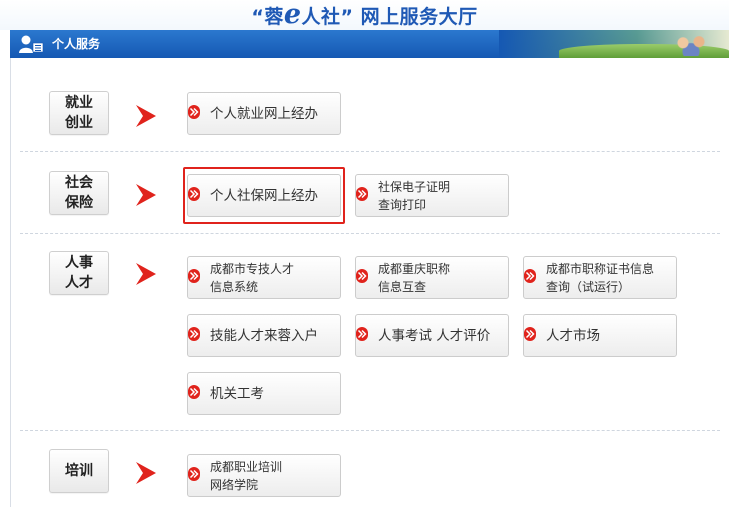 The image size is (729, 507). Describe the element at coordinates (573, 335) in the screenshot. I see `button-label: 人才市场` at that location.